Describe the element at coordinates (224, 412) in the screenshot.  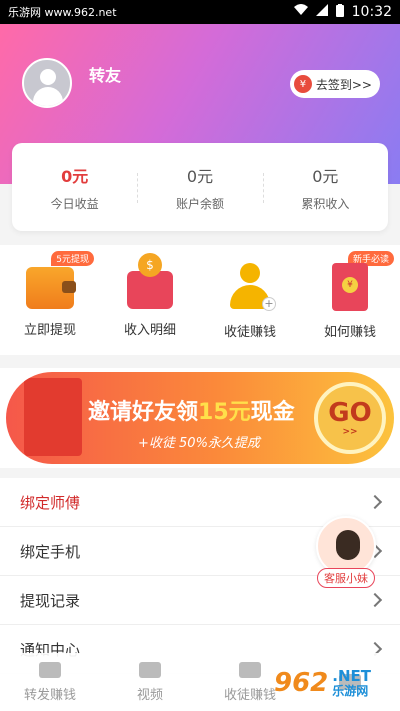
I see `banner-title-amount: 15元` at that location.